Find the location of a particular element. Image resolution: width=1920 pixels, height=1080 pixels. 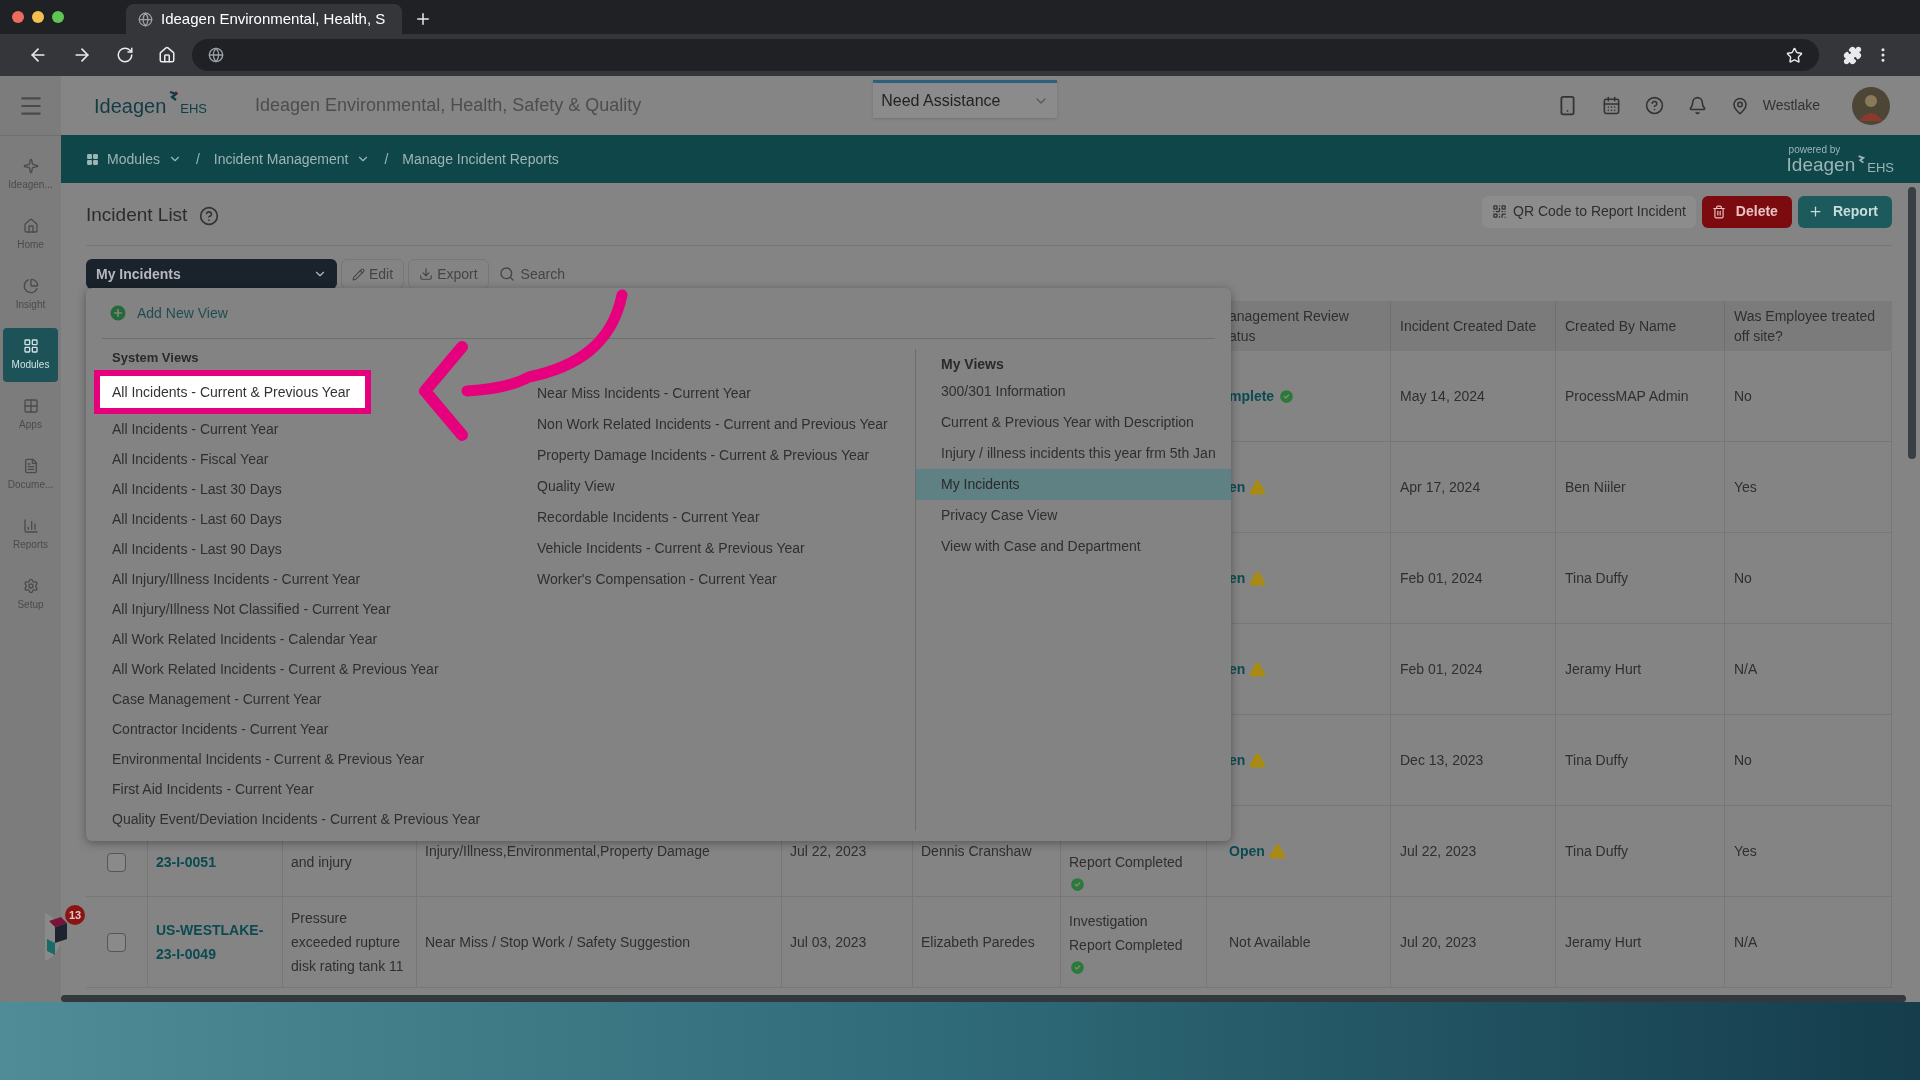

table-cell-text: Dennis Cranshaw is located at coordinates (976, 851).